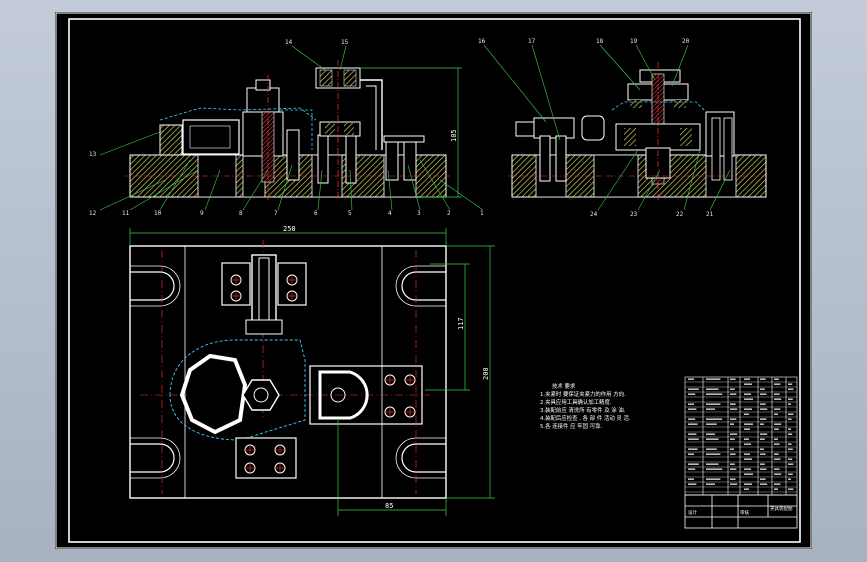  I want to click on title-block-checker: 审核, so click(744, 512).